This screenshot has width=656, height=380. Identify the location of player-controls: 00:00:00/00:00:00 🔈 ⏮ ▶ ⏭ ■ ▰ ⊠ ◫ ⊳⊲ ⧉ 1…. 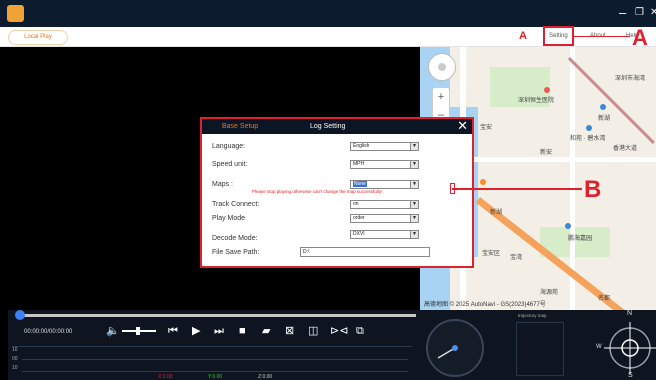
(214, 345).